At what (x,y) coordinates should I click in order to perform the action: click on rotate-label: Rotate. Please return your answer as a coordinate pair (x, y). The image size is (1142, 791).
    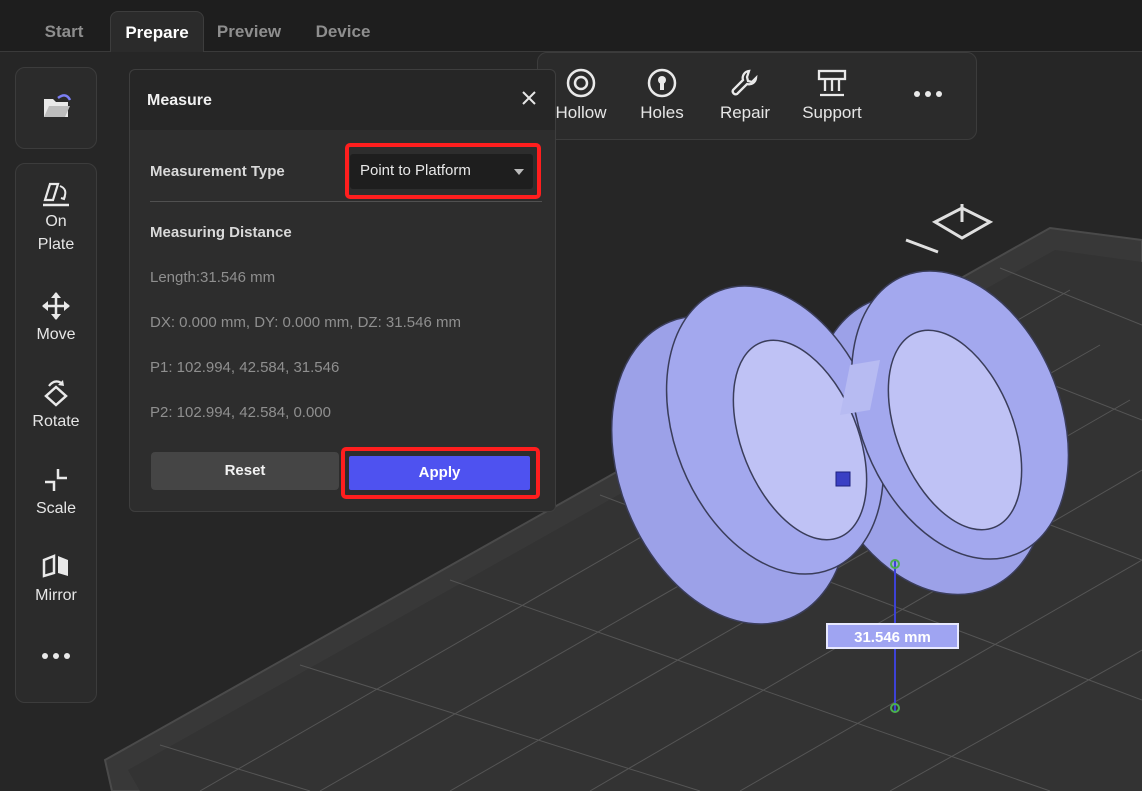
    Looking at the image, I should click on (56, 421).